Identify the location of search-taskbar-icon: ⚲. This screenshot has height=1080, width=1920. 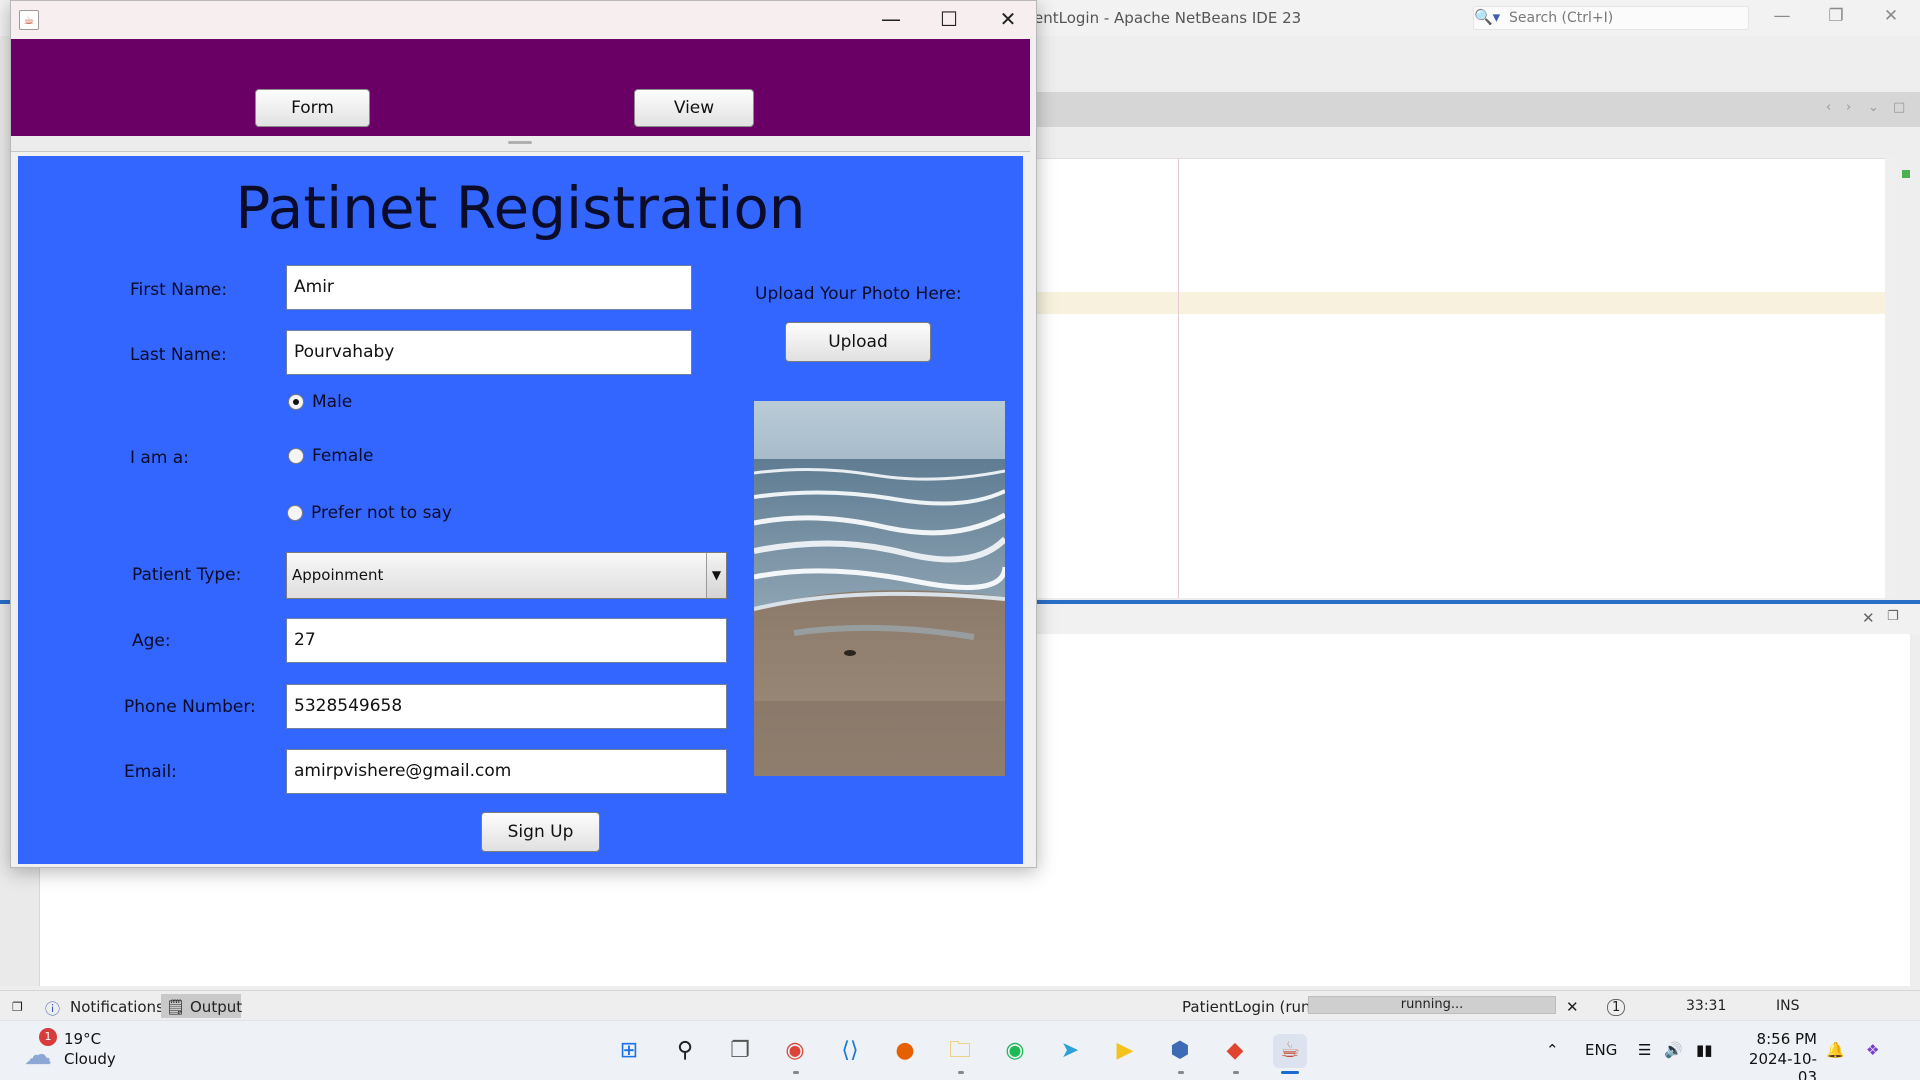
(685, 1051).